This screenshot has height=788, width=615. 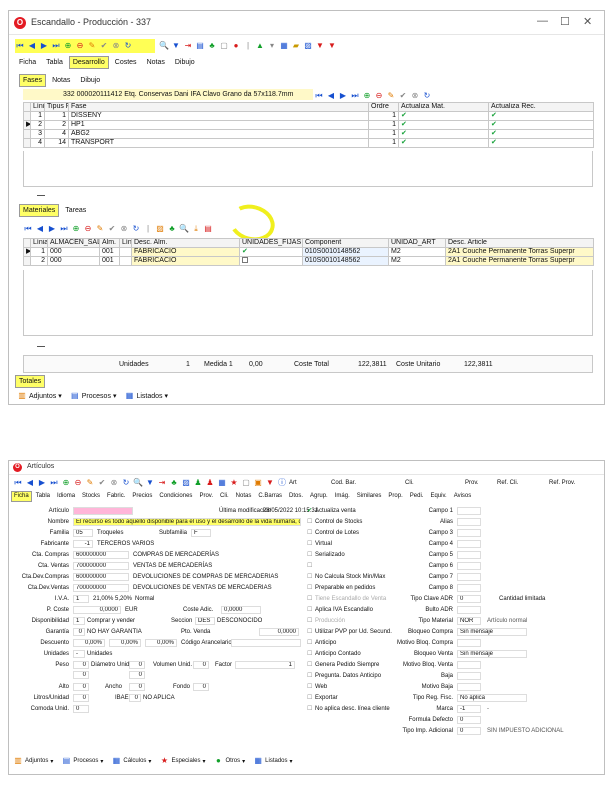 What do you see at coordinates (56, 125) in the screenshot?
I see `cell-tipus: 2` at bounding box center [56, 125].